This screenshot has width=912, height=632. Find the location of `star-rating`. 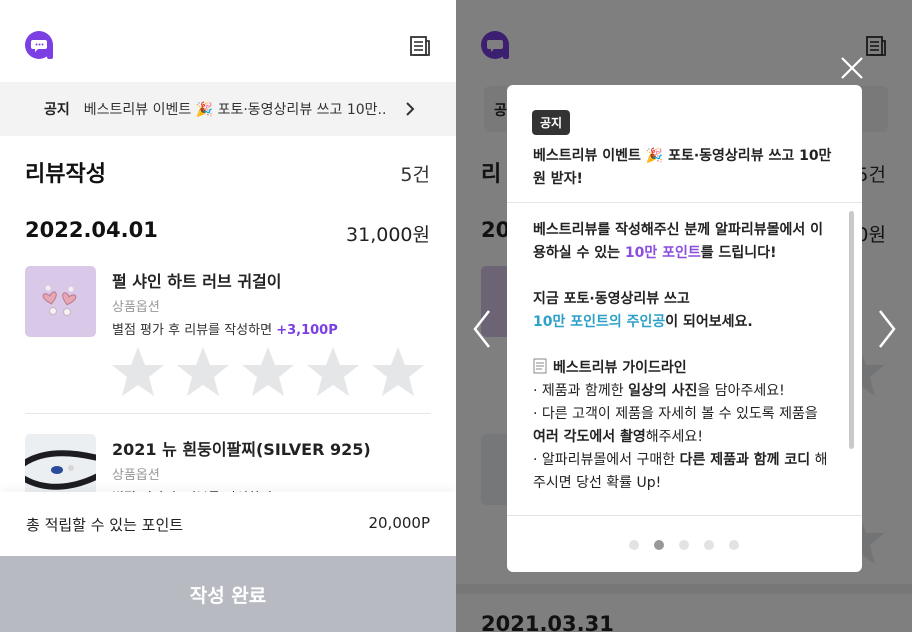

star-rating is located at coordinates (268, 372).